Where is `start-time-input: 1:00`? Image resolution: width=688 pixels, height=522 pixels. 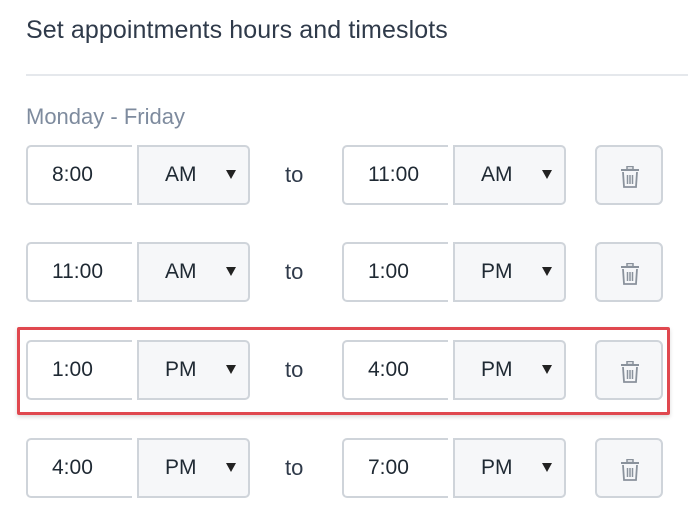 start-time-input: 1:00 is located at coordinates (79, 370).